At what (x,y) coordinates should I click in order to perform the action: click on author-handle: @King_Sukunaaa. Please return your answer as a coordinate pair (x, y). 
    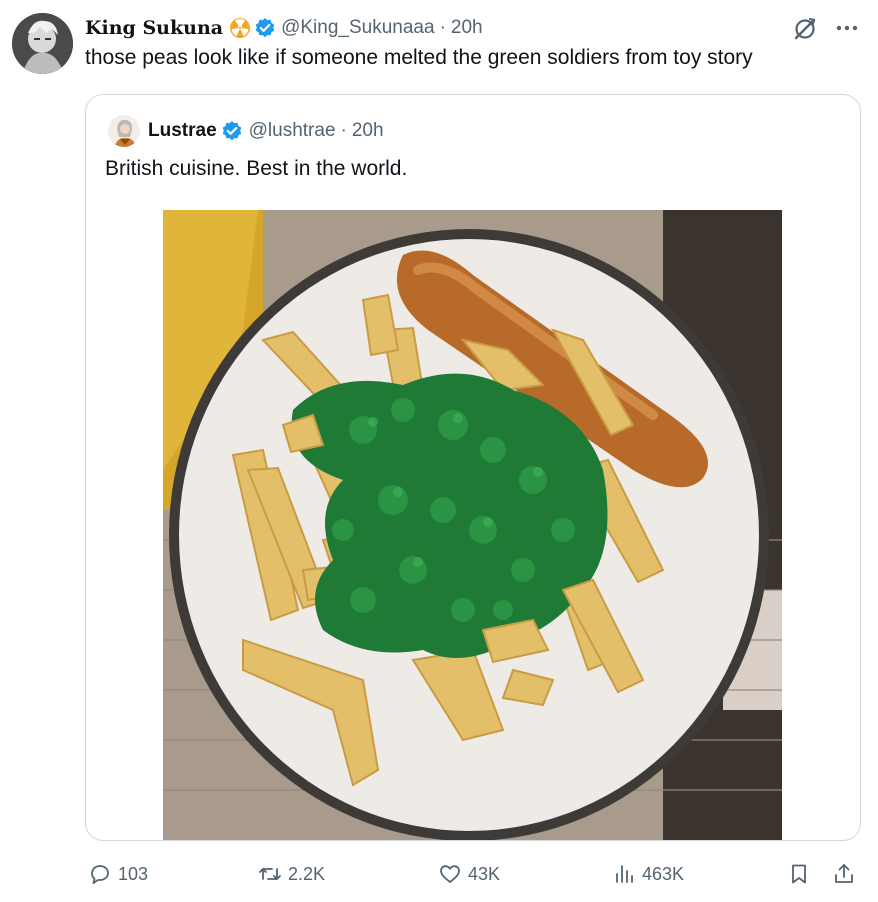
    Looking at the image, I should click on (357, 28).